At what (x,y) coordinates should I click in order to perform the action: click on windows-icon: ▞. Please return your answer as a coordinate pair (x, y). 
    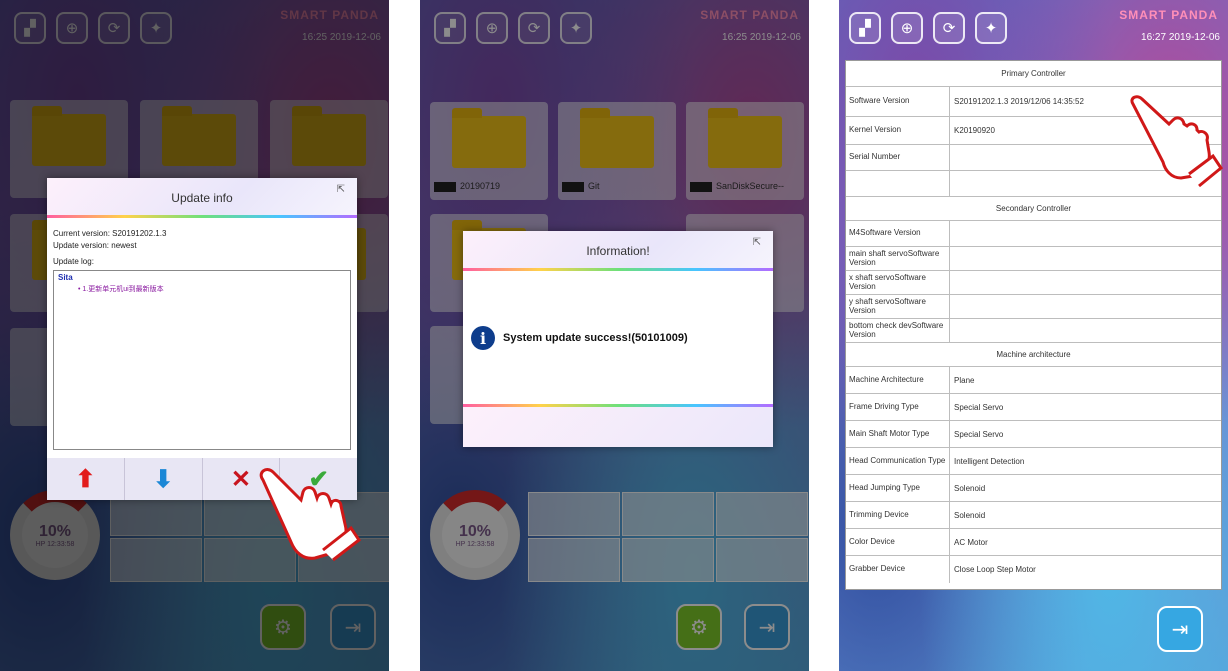
    Looking at the image, I should click on (865, 28).